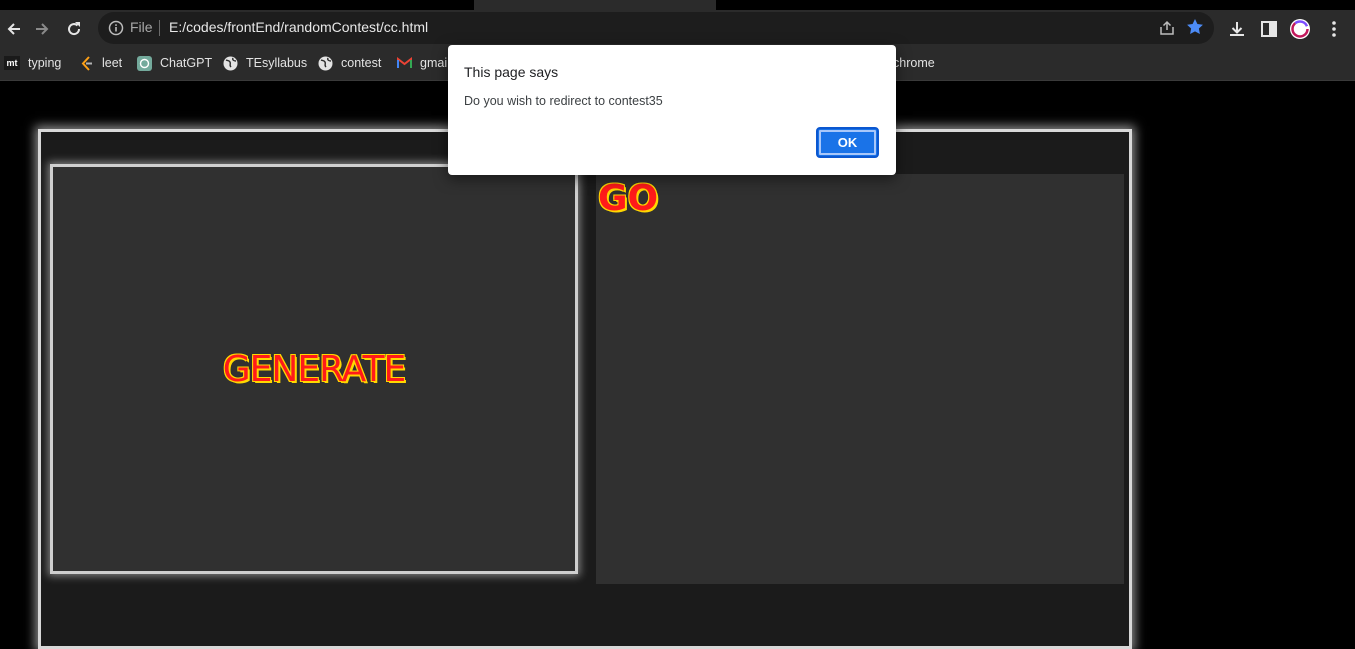  I want to click on bookmark-label: TEsyllabus, so click(277, 63).